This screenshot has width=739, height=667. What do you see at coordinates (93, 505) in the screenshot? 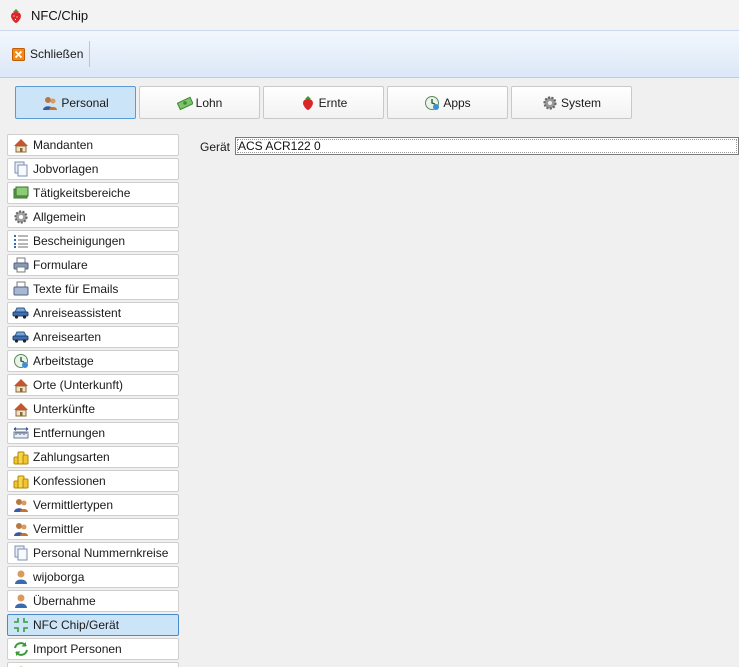
I see `sidebar-item-vermittlertypen: Vermittlertypen` at bounding box center [93, 505].